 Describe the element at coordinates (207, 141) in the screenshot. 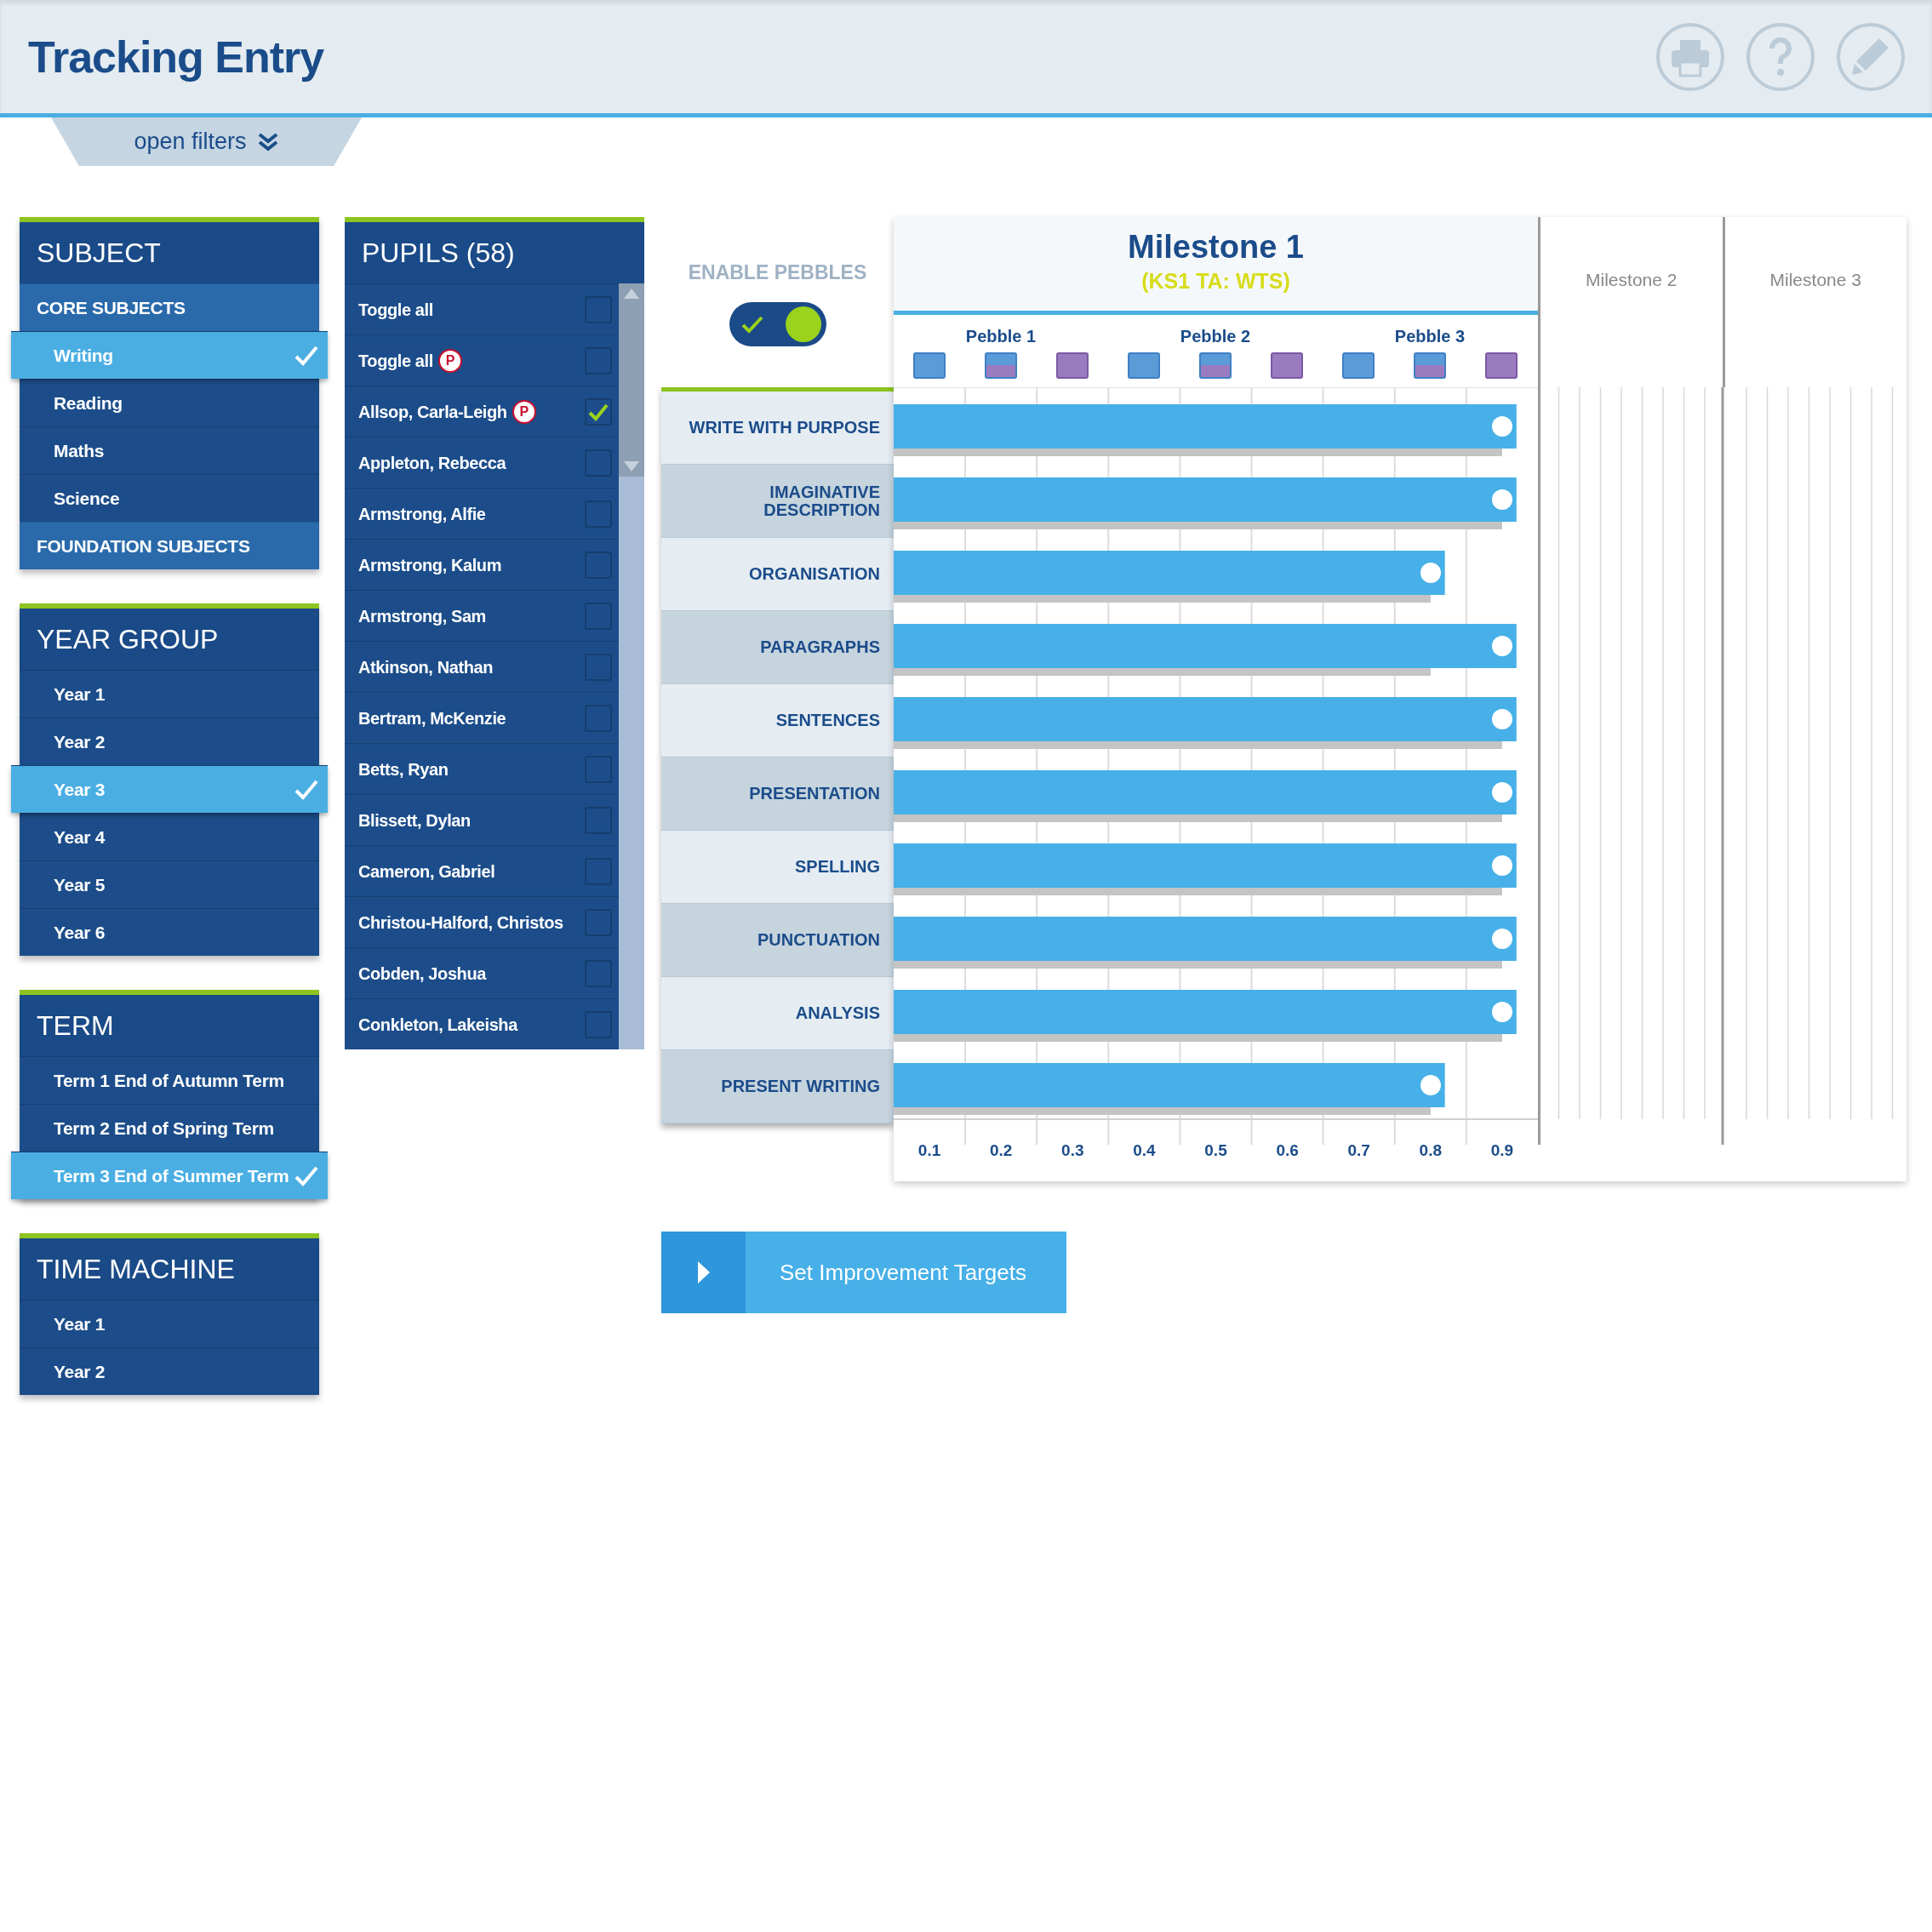

I see `filters-tab: open filters` at that location.